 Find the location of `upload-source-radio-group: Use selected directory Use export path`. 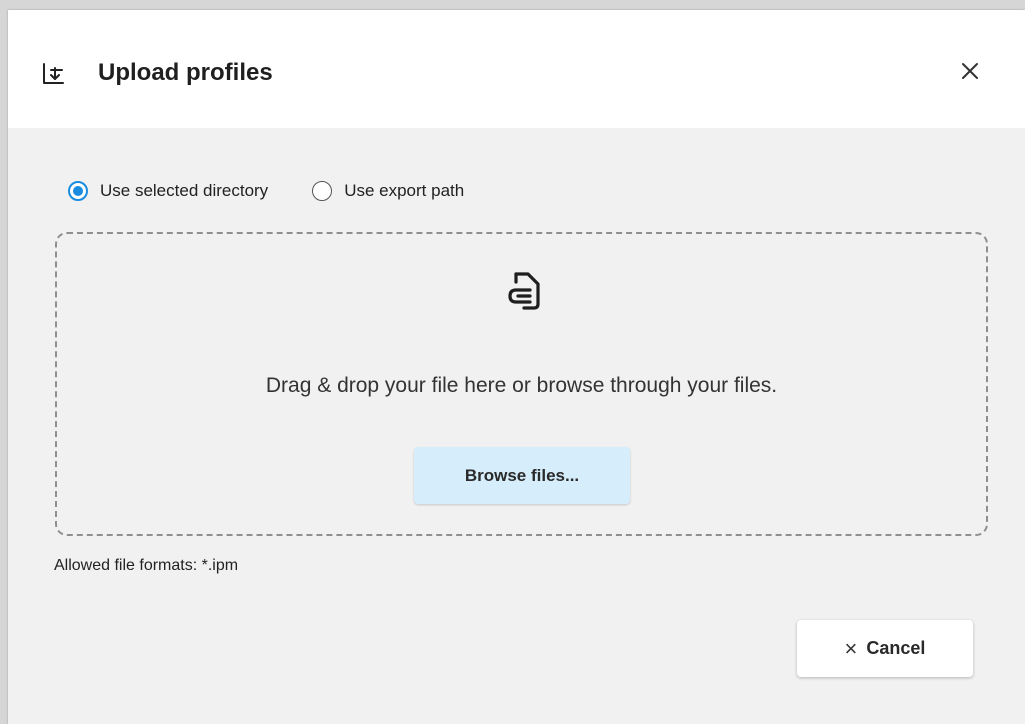

upload-source-radio-group: Use selected directory Use export path is located at coordinates (288, 191).